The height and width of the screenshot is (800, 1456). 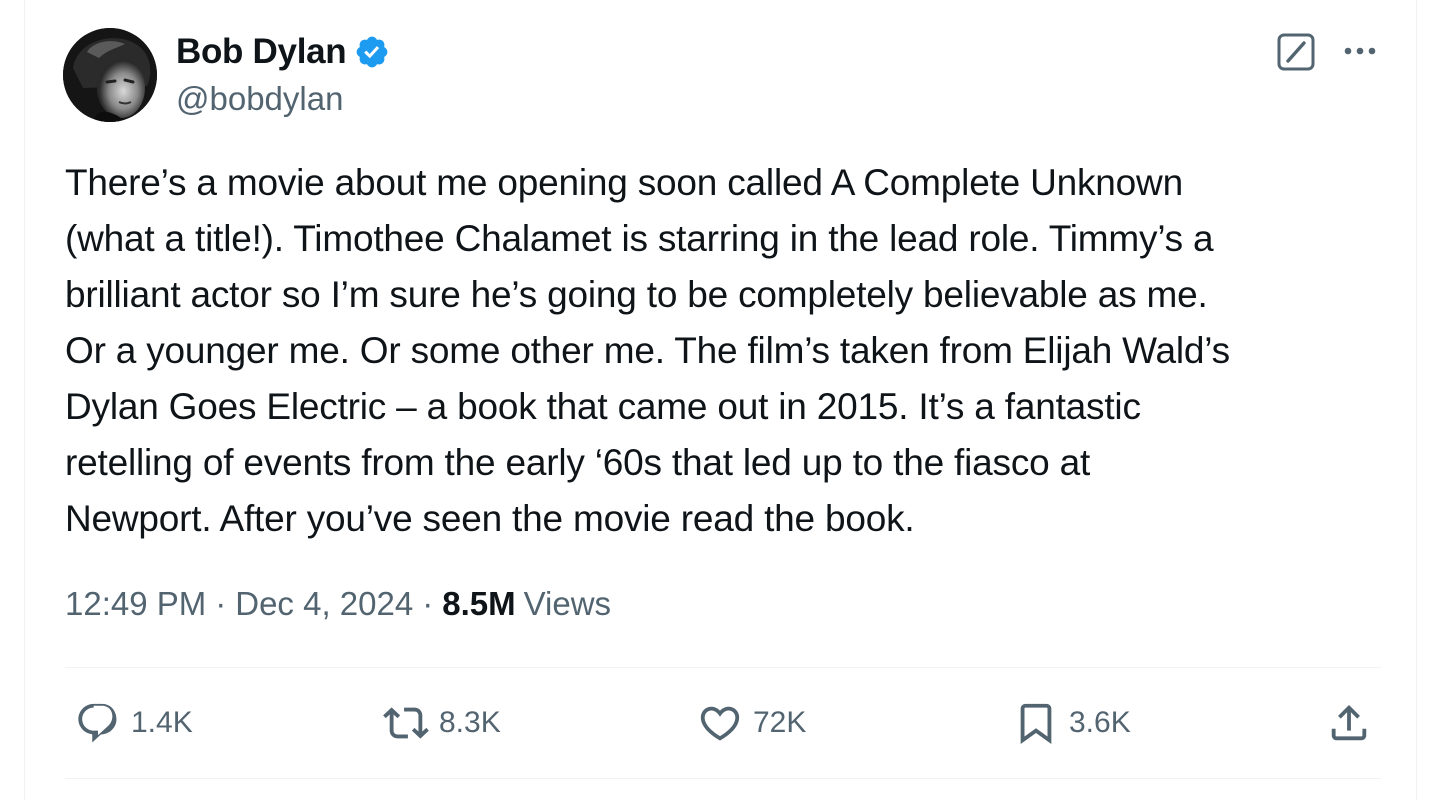 What do you see at coordinates (162, 722) in the screenshot?
I see `reply-count: 1.4K` at bounding box center [162, 722].